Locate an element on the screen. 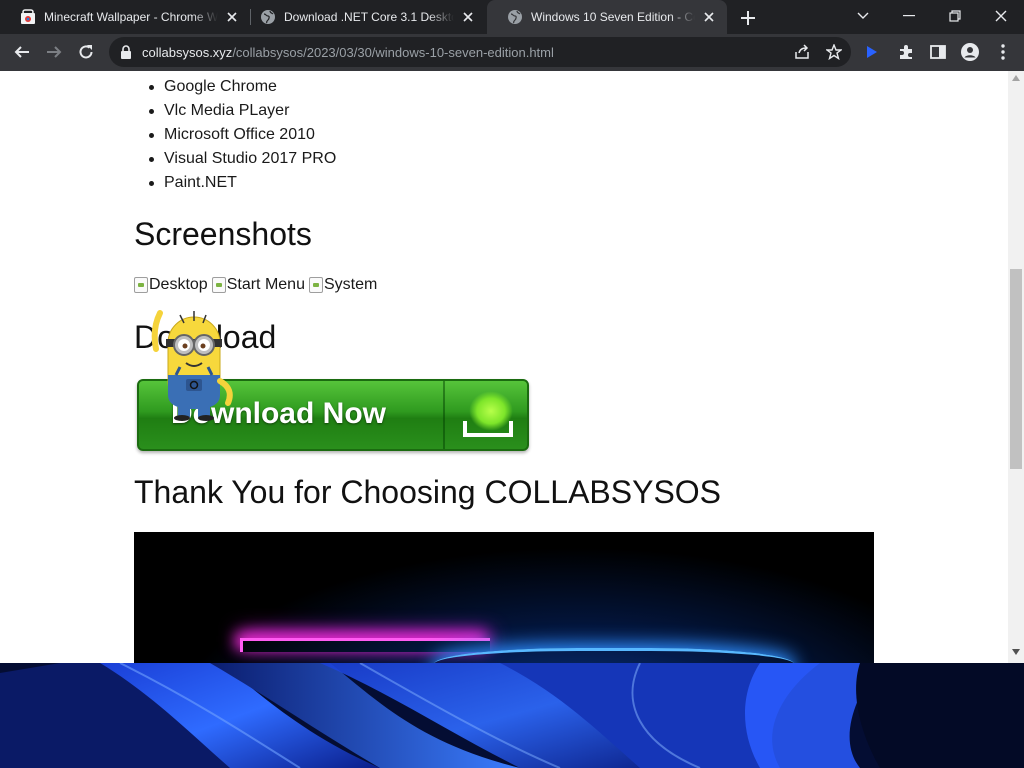 The height and width of the screenshot is (768, 1024). reload-icon is located at coordinates (86, 52).